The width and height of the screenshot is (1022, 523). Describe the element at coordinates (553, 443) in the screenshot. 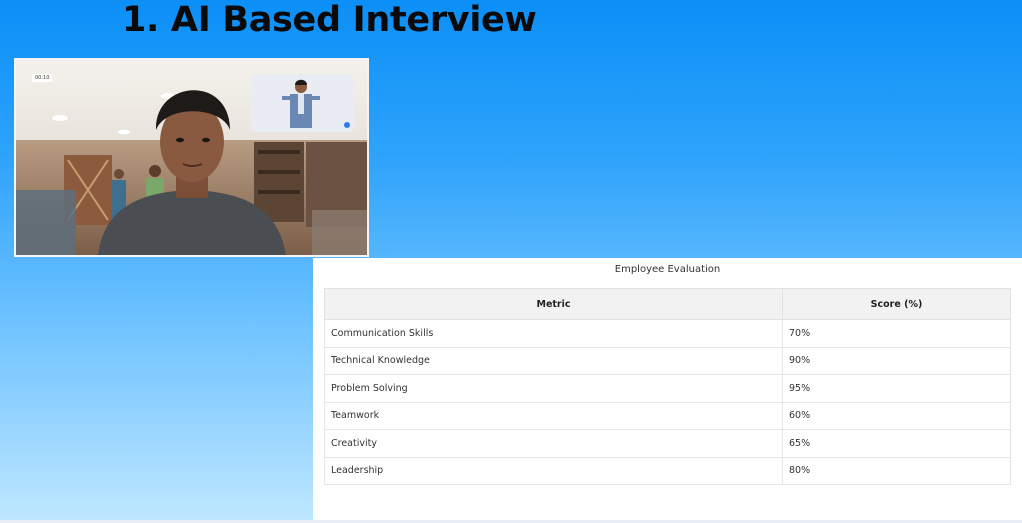

I see `metric-cell: Creativity` at that location.